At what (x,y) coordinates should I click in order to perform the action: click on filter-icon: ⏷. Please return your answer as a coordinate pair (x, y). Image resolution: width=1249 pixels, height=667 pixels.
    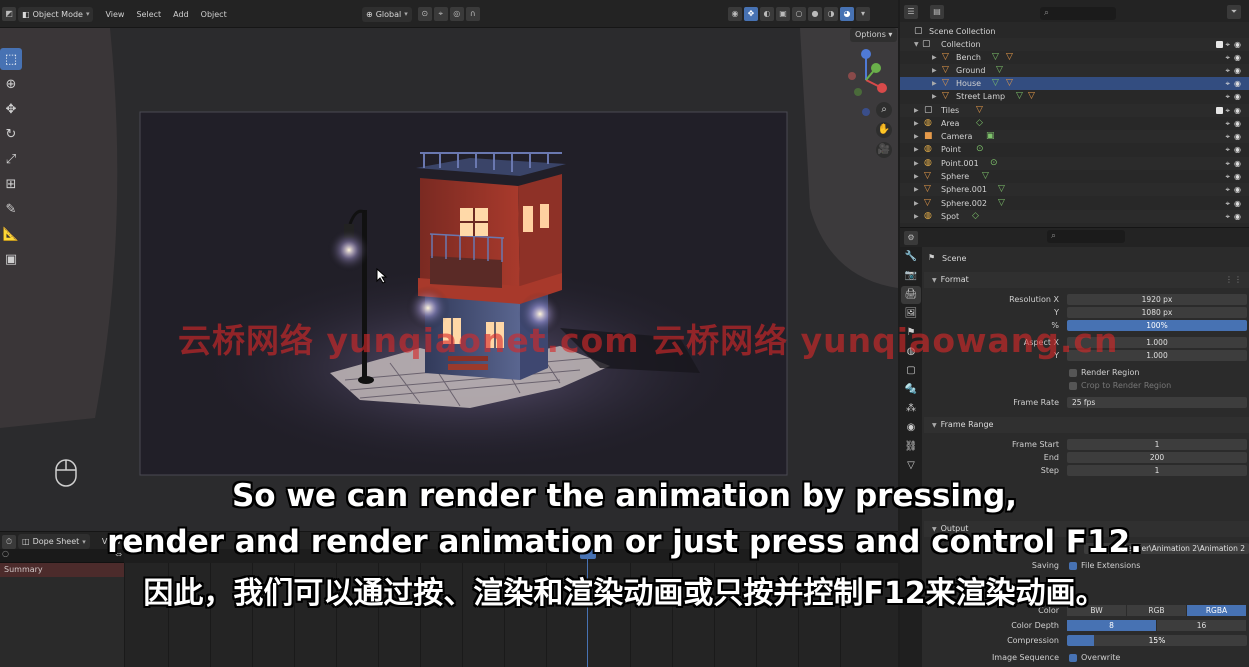
    Looking at the image, I should click on (1234, 12).